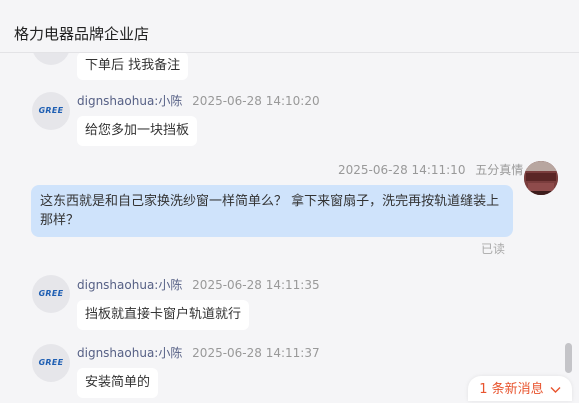 The image size is (579, 403). I want to click on my-message-bubble: 这东西就是和自己家换洗纱窗一样简单么？ 拿下来窗扇子，洗完再按轨道缝装上那样？, so click(272, 211).